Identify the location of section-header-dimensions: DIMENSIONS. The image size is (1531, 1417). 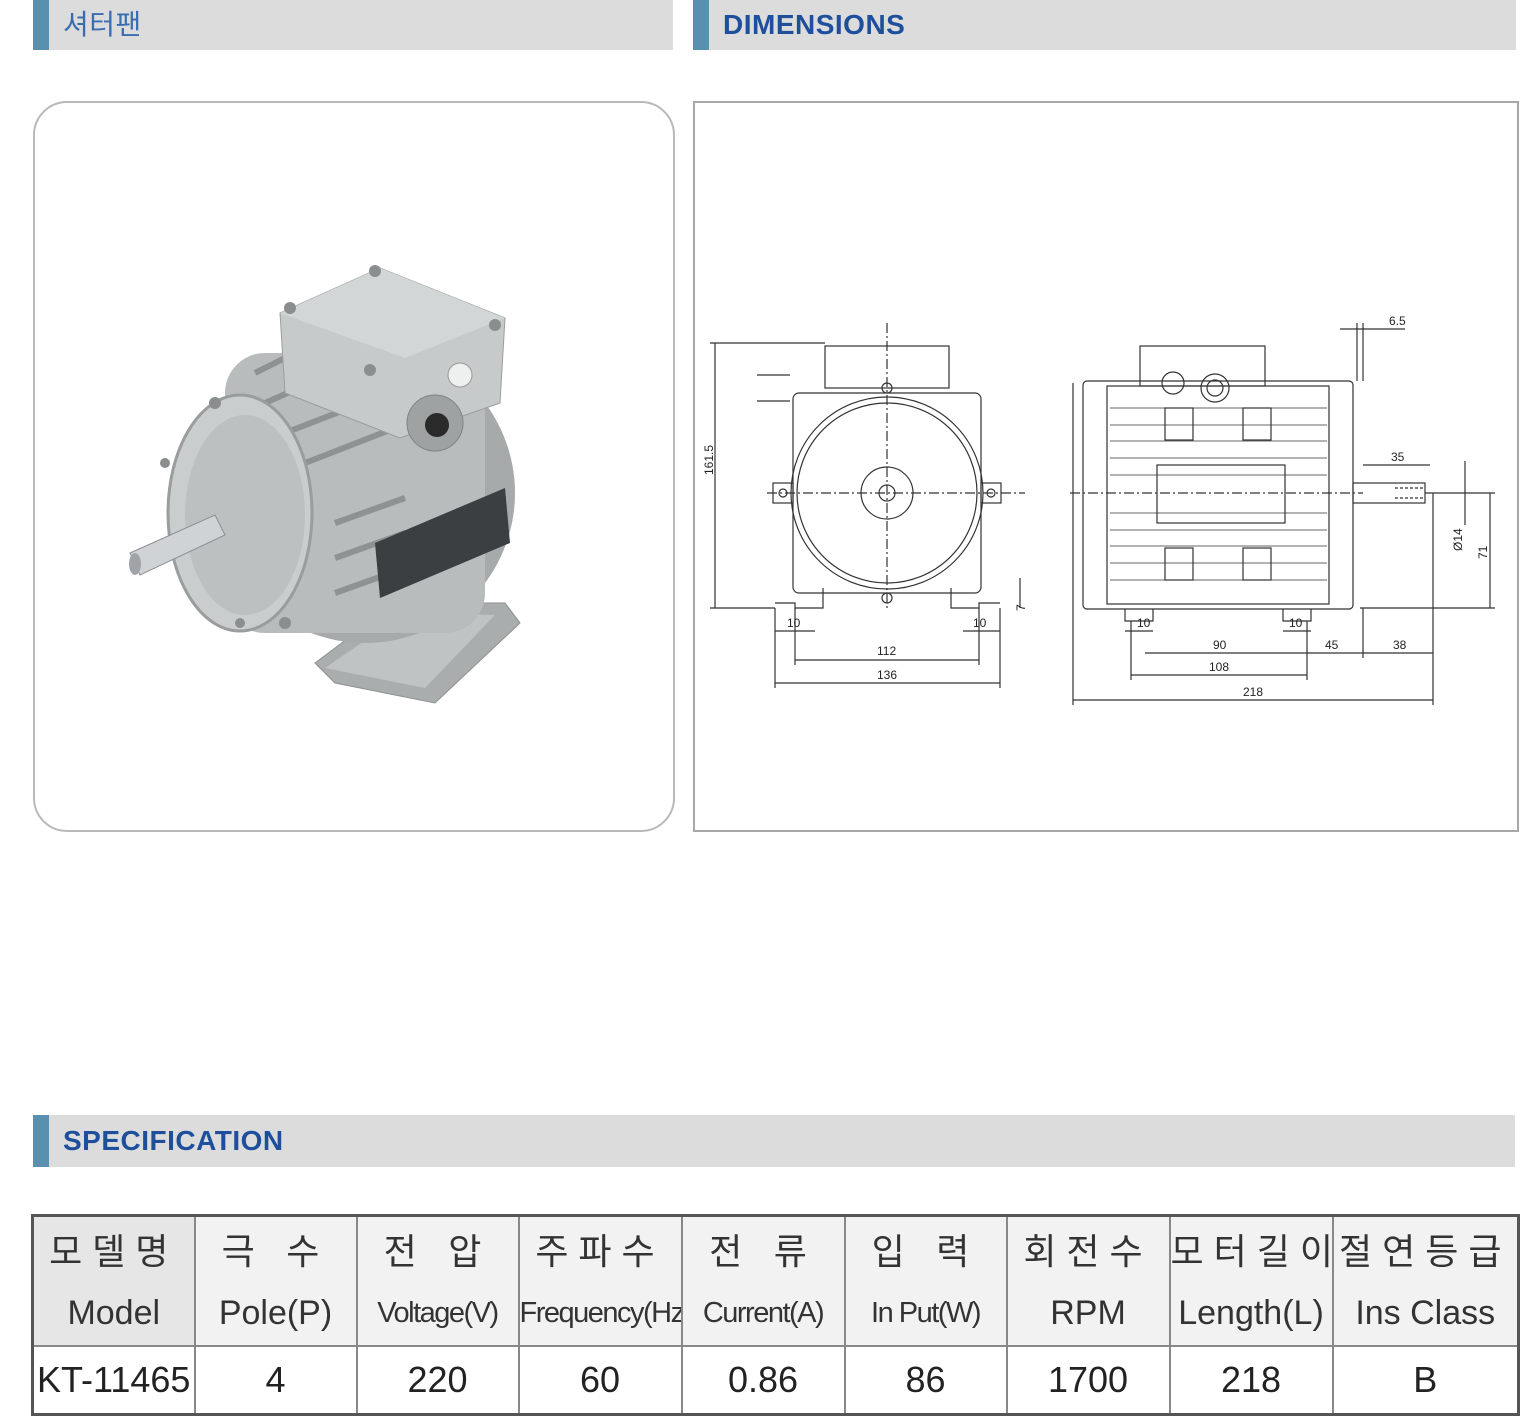
(1104, 25).